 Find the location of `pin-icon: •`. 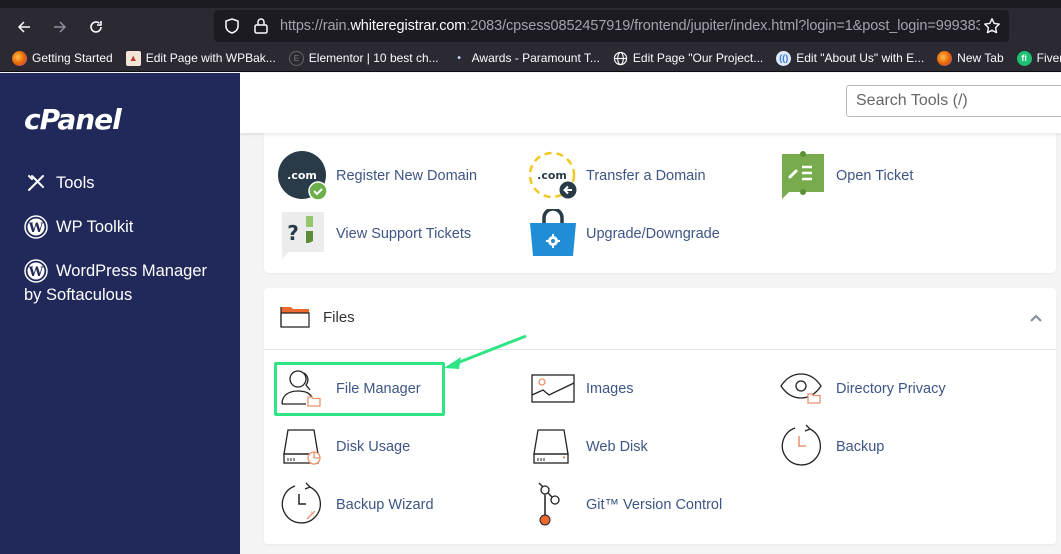

pin-icon: • is located at coordinates (459, 58).